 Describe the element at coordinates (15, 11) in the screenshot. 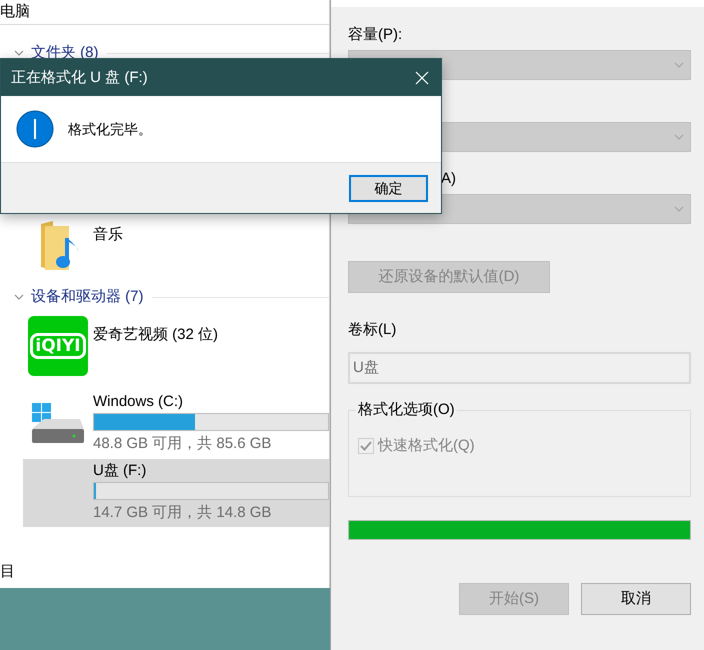

I see `folder-header: 电脑` at that location.